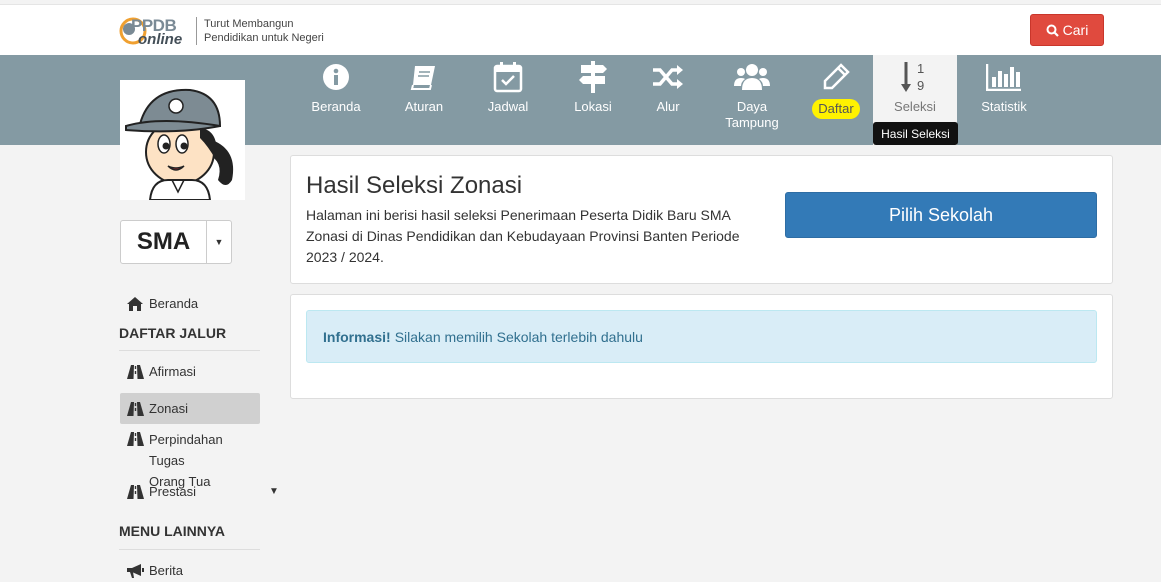 The height and width of the screenshot is (582, 1161). I want to click on logo-online-text: online, so click(160, 39).